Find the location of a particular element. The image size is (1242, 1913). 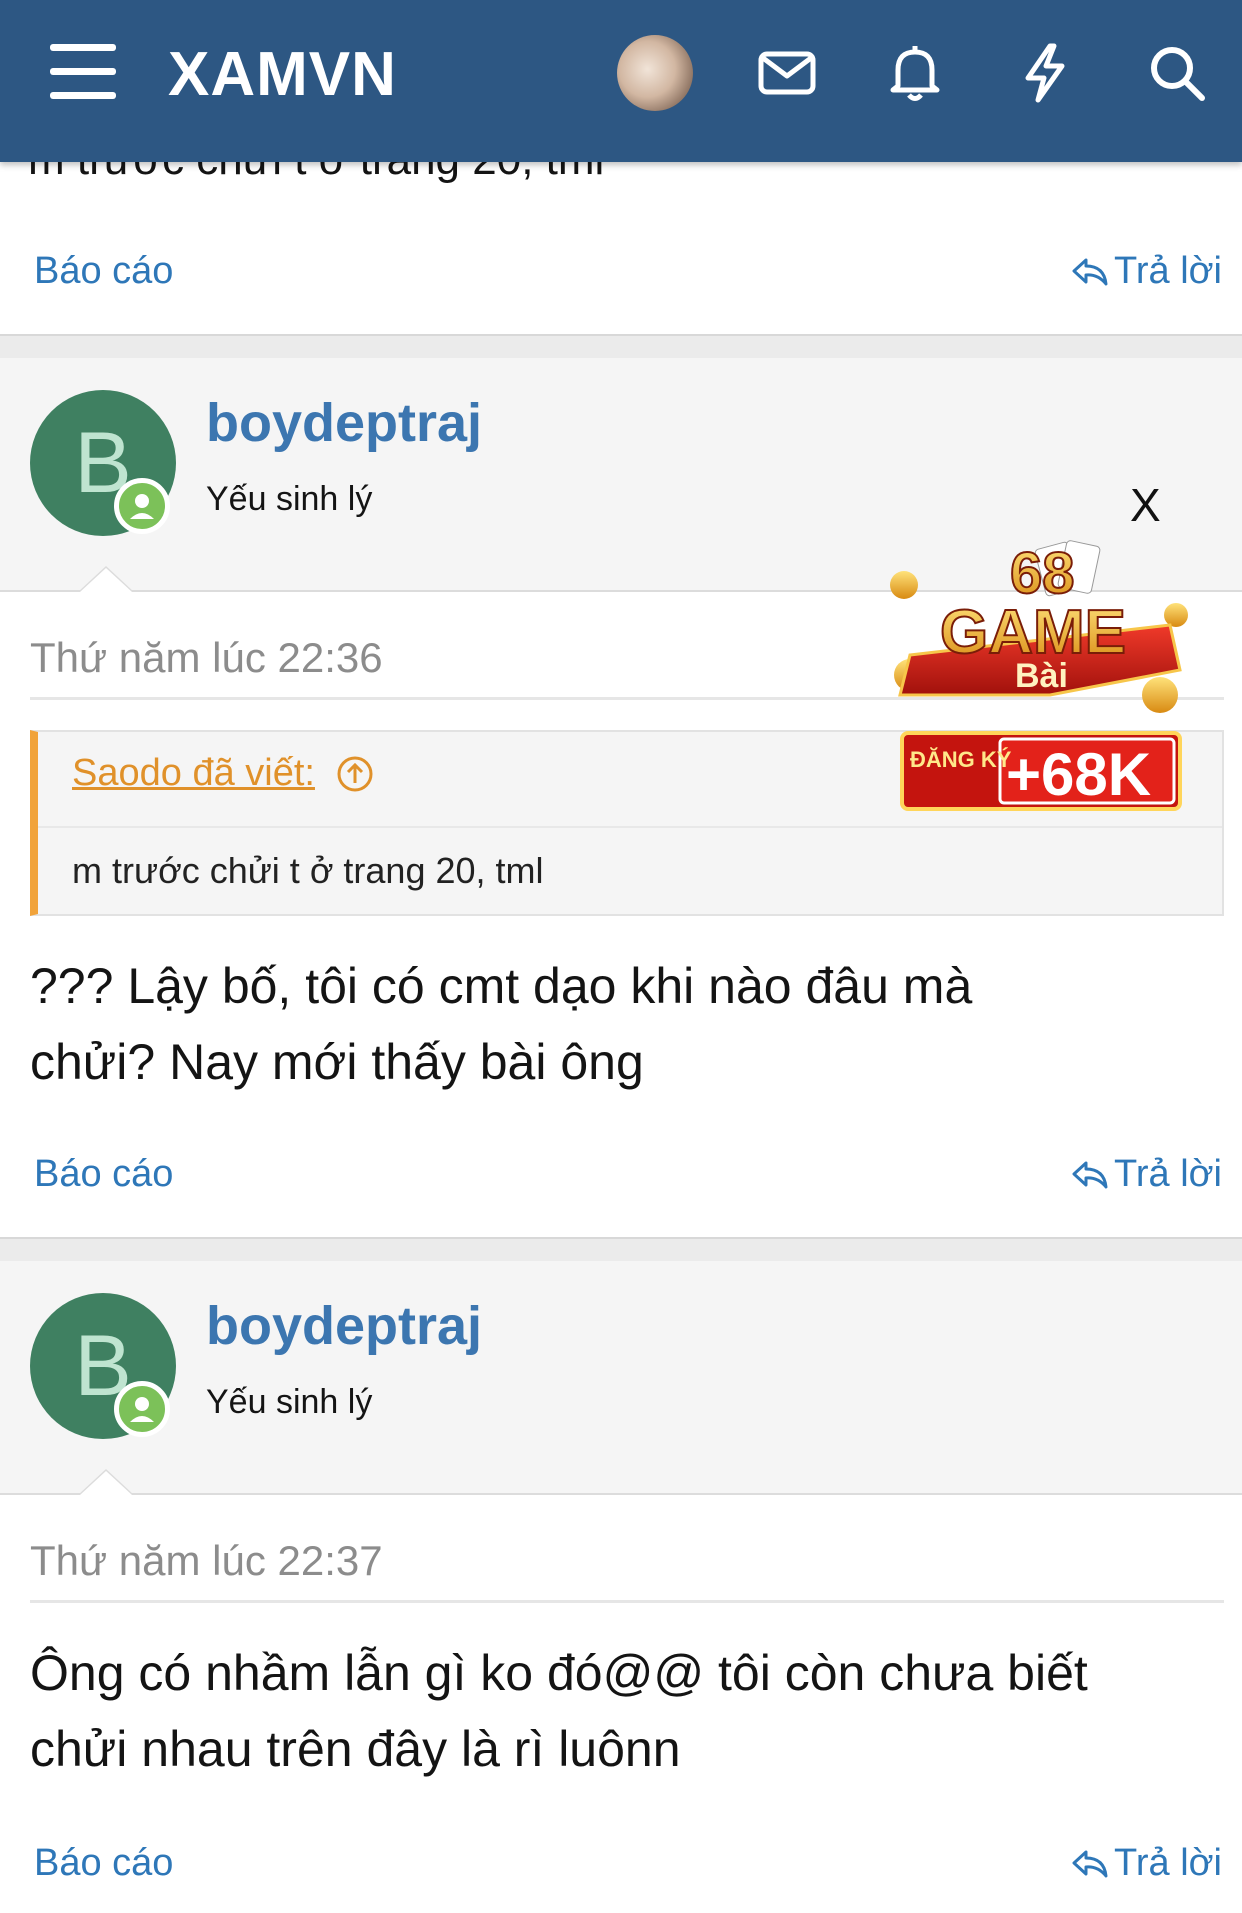

post-user-block: B boydeptraj Yếu sinh lý is located at coordinates (621, 1378).